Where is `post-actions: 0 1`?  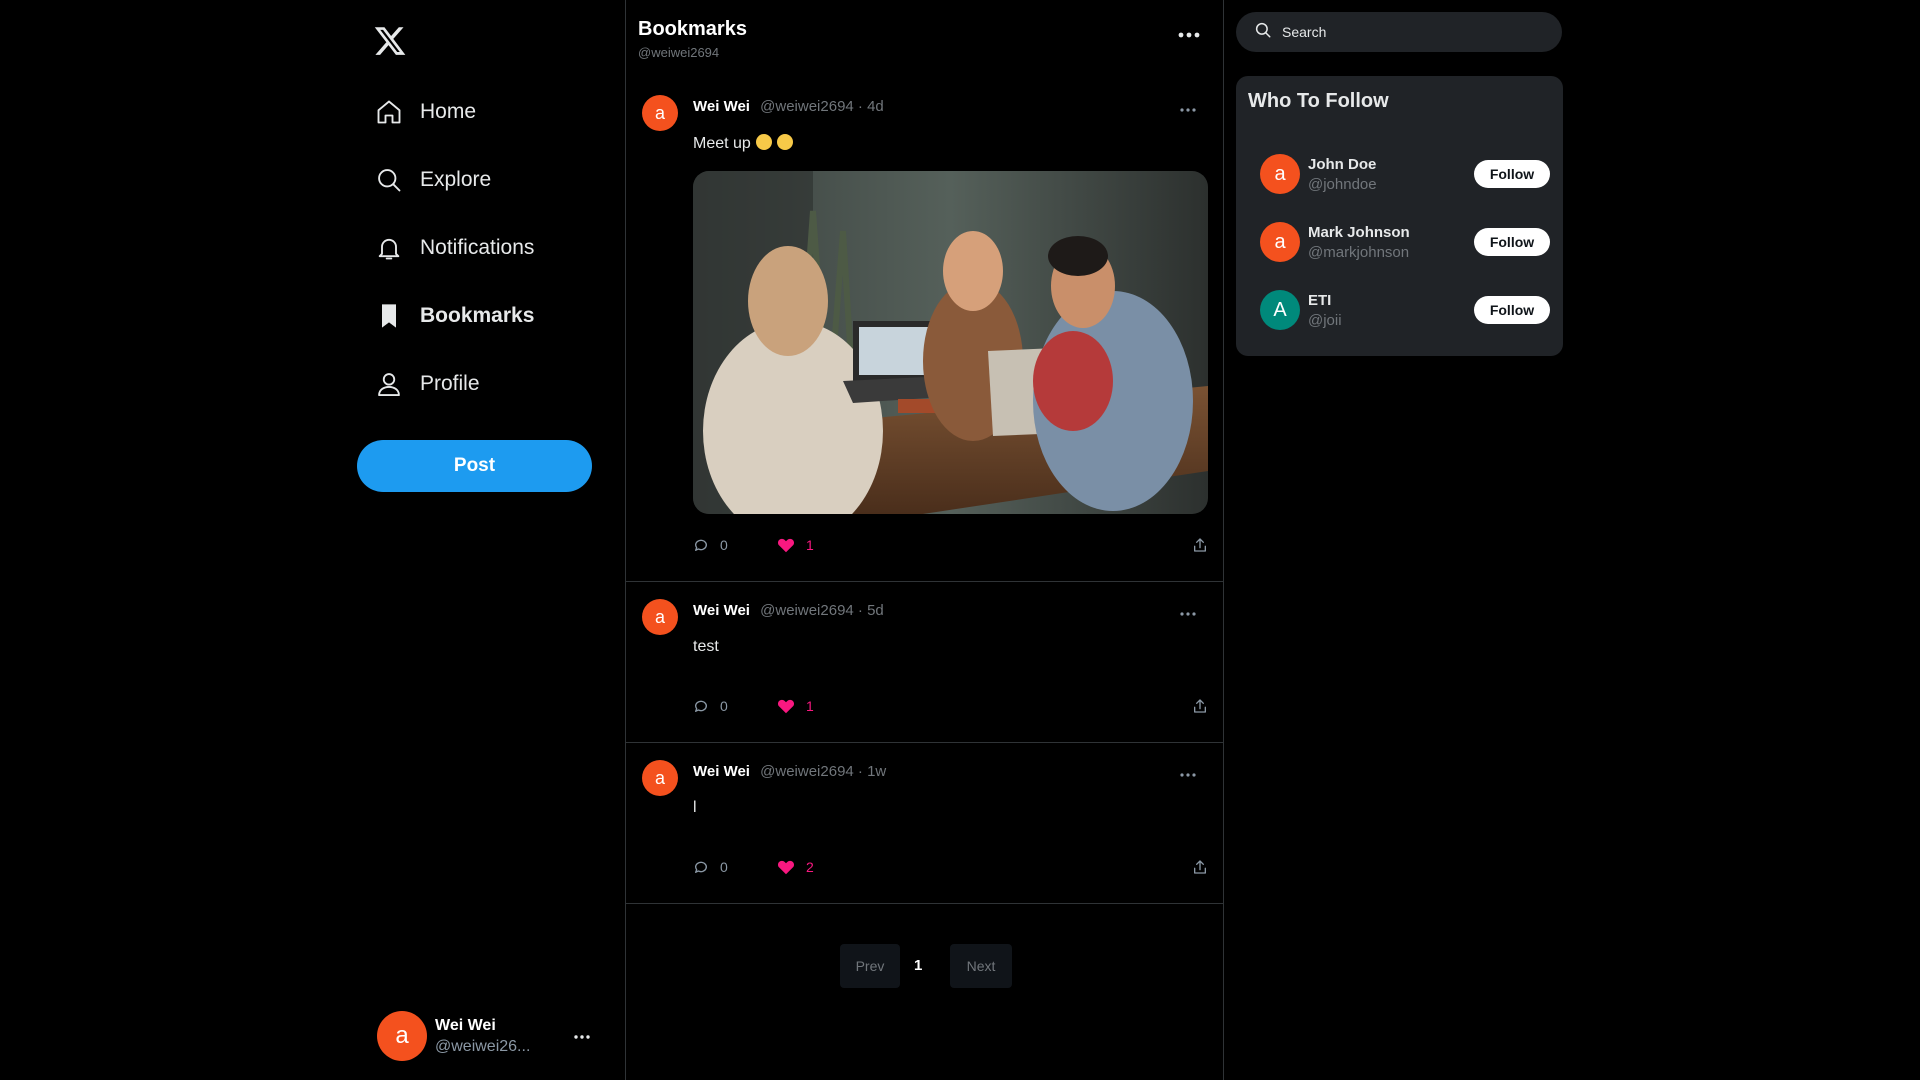
post-actions: 0 1 is located at coordinates (950, 547).